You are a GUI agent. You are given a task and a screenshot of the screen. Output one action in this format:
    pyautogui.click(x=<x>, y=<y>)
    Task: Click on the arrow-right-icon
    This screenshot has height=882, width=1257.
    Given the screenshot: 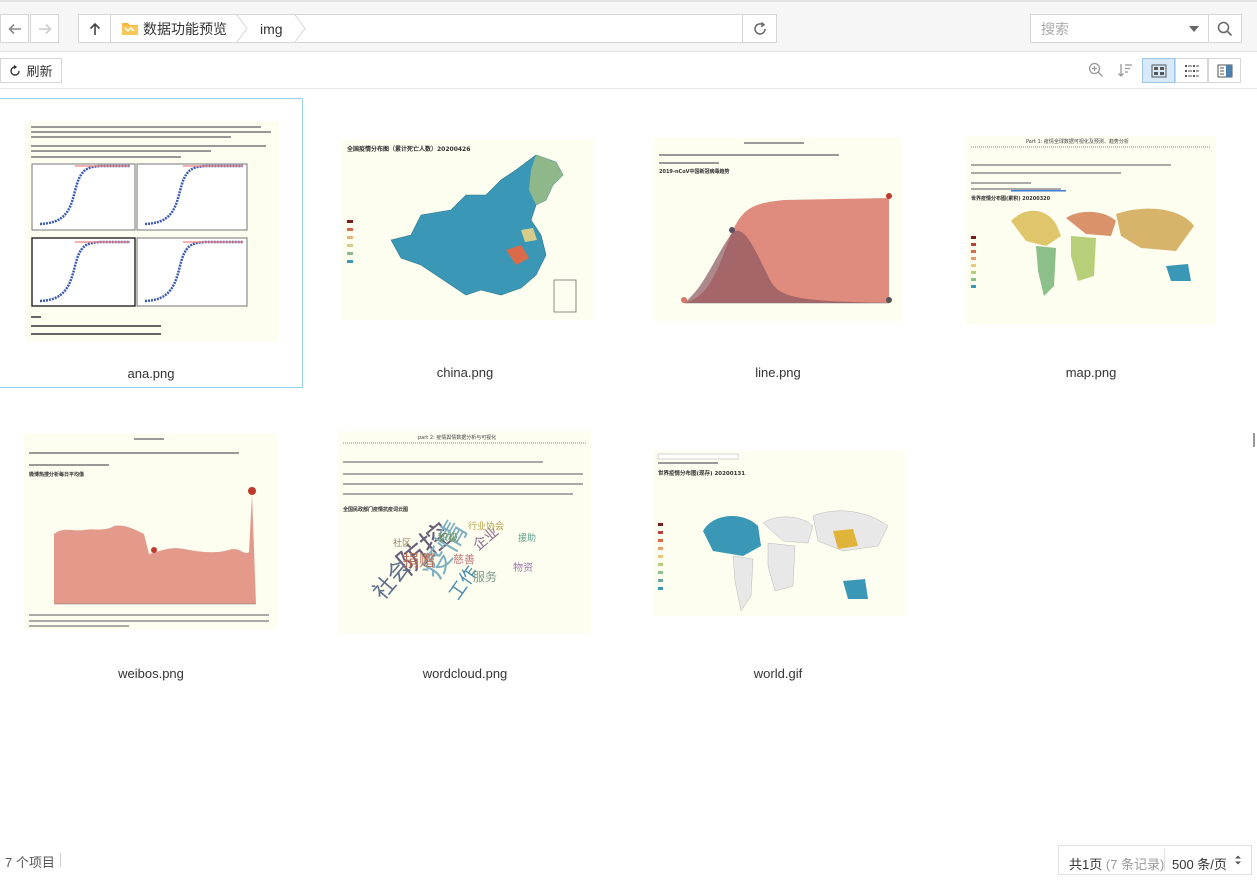 What is the action you would take?
    pyautogui.click(x=45, y=28)
    